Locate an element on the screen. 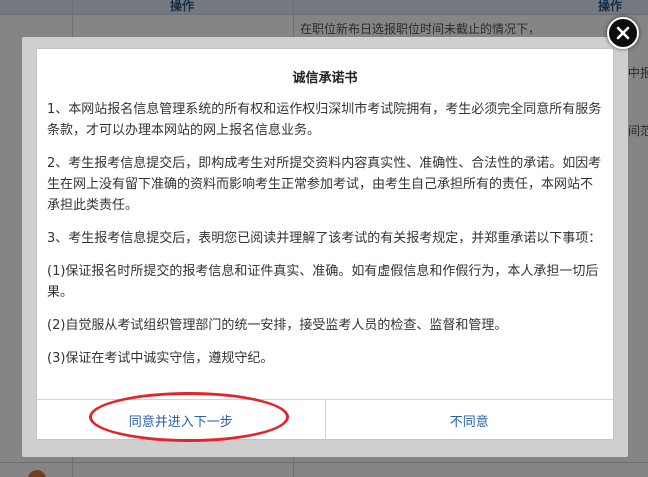 This screenshot has height=477, width=648. close-button is located at coordinates (623, 33).